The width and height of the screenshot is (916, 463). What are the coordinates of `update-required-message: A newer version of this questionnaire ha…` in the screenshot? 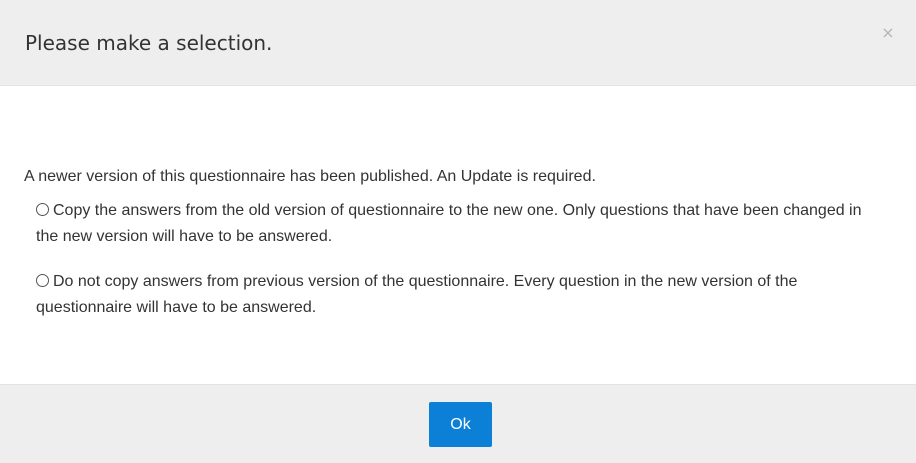 It's located at (310, 176).